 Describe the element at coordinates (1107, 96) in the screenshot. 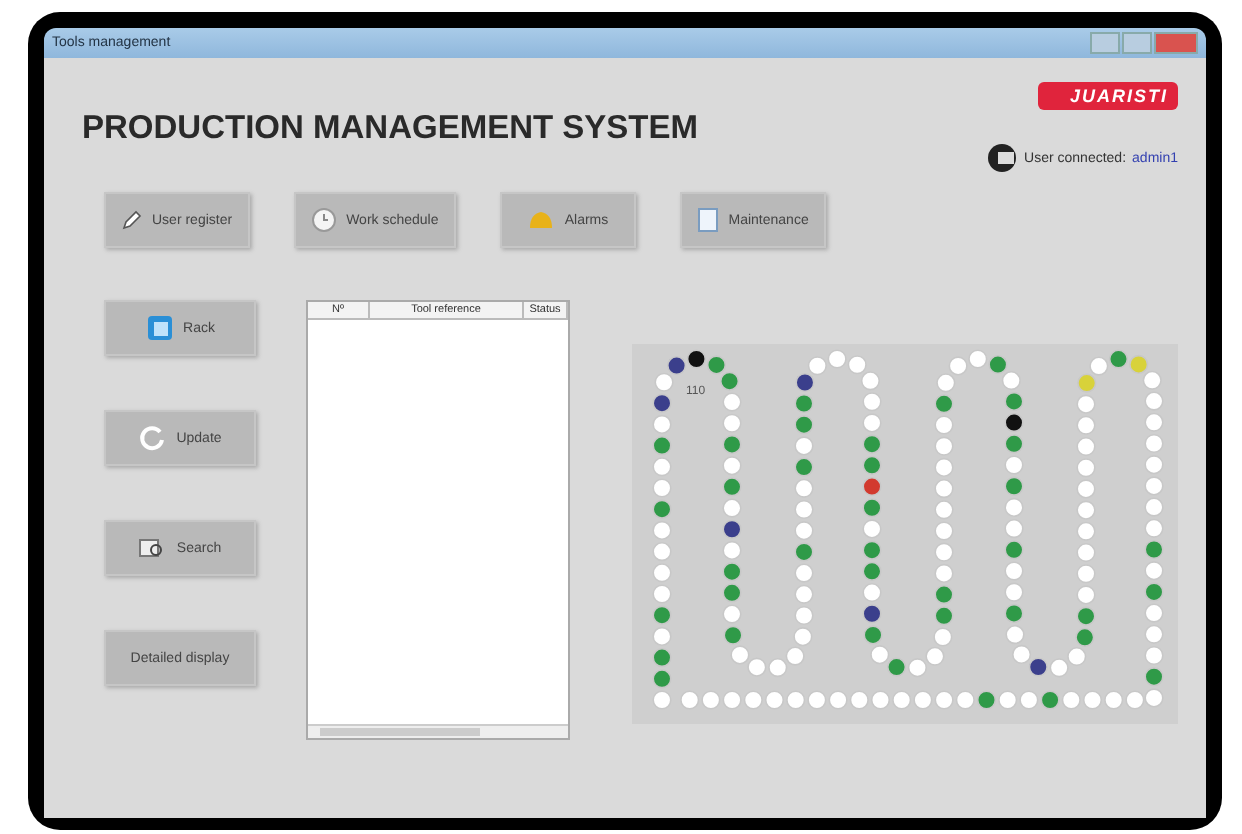

I see `logo: JUARISTI` at that location.